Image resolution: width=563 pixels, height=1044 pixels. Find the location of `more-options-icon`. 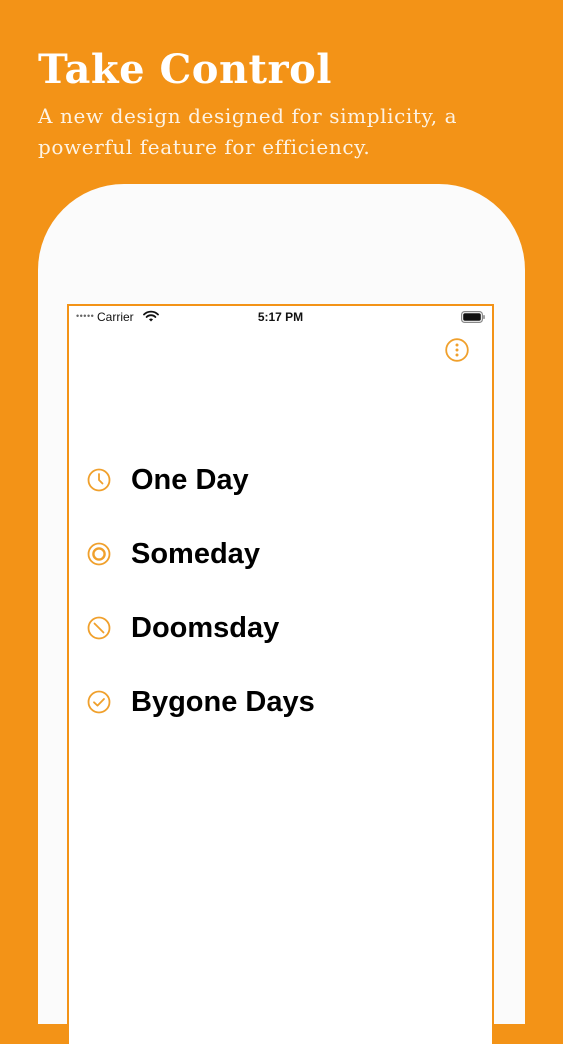

more-options-icon is located at coordinates (457, 350).